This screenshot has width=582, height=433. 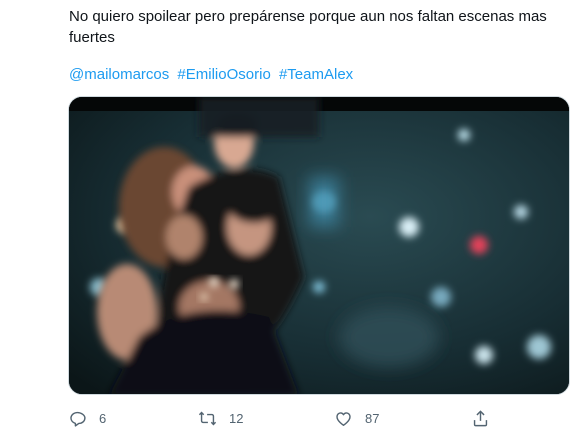 I want to click on share-icon, so click(x=480, y=417).